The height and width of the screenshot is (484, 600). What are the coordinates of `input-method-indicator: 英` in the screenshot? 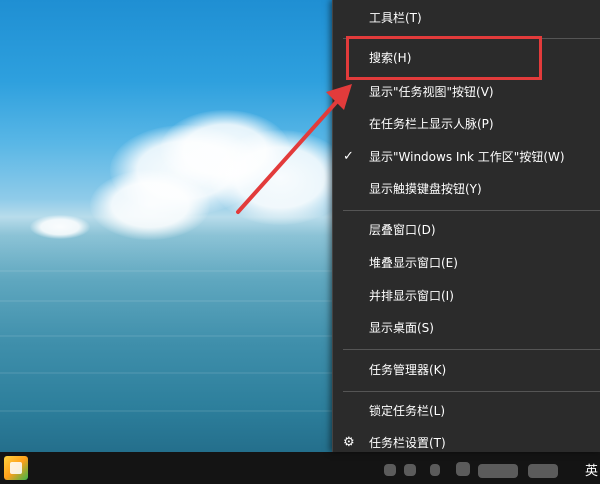 It's located at (591, 469).